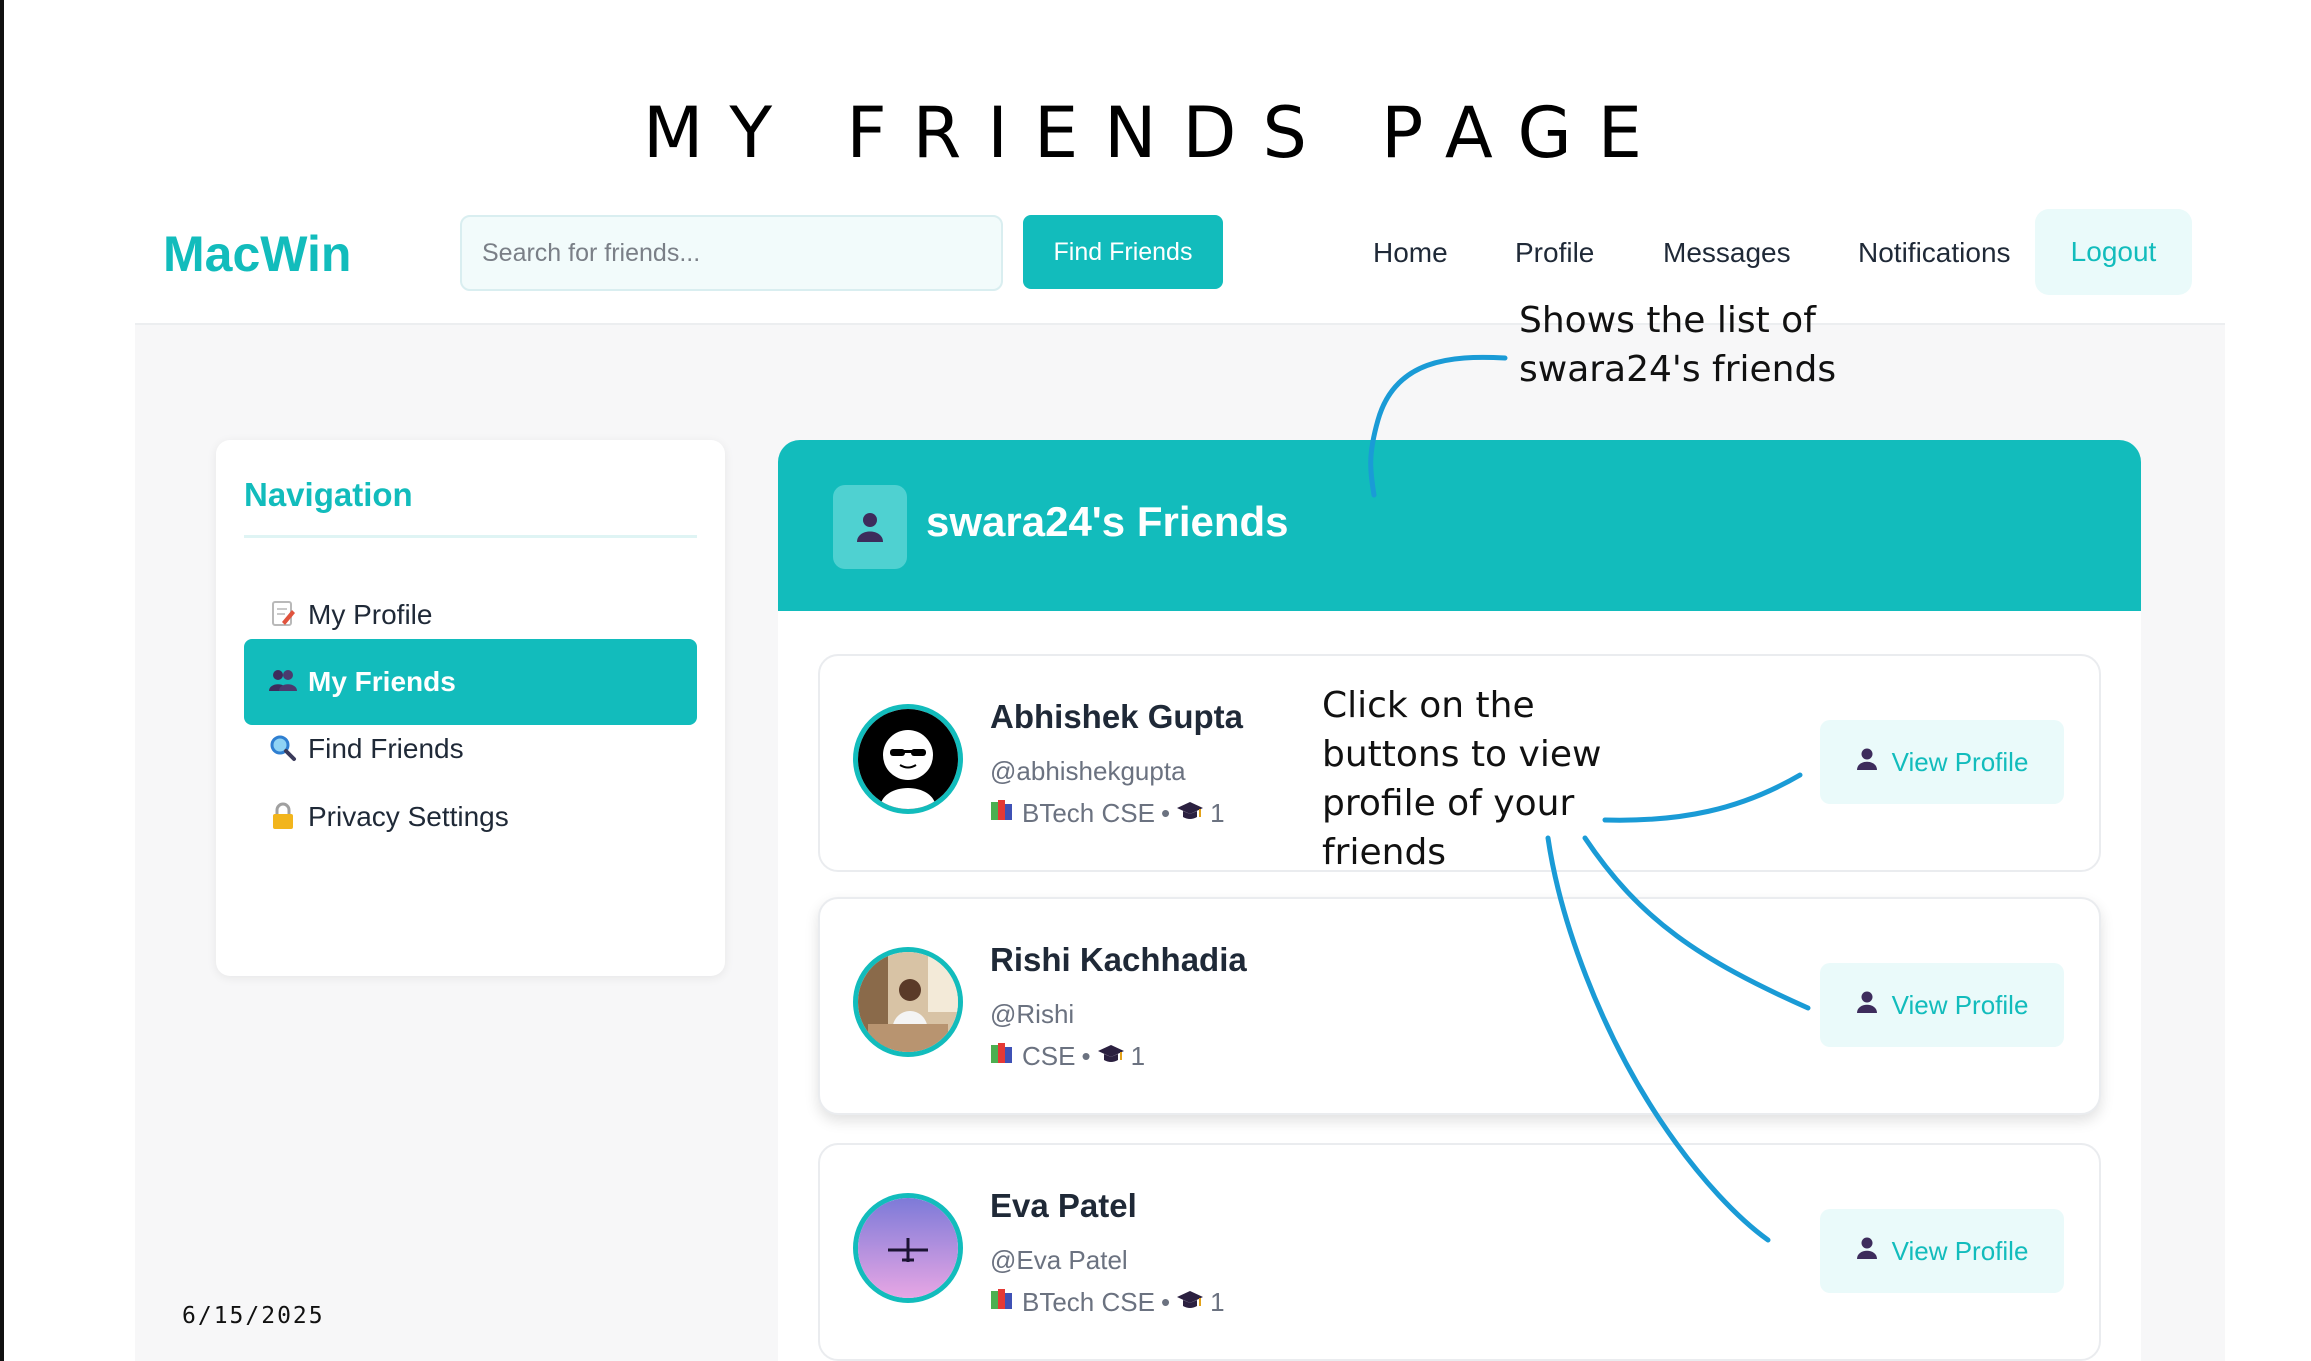 The width and height of the screenshot is (2311, 1361). Describe the element at coordinates (1589, 798) in the screenshot. I see `annotation-arrows` at that location.